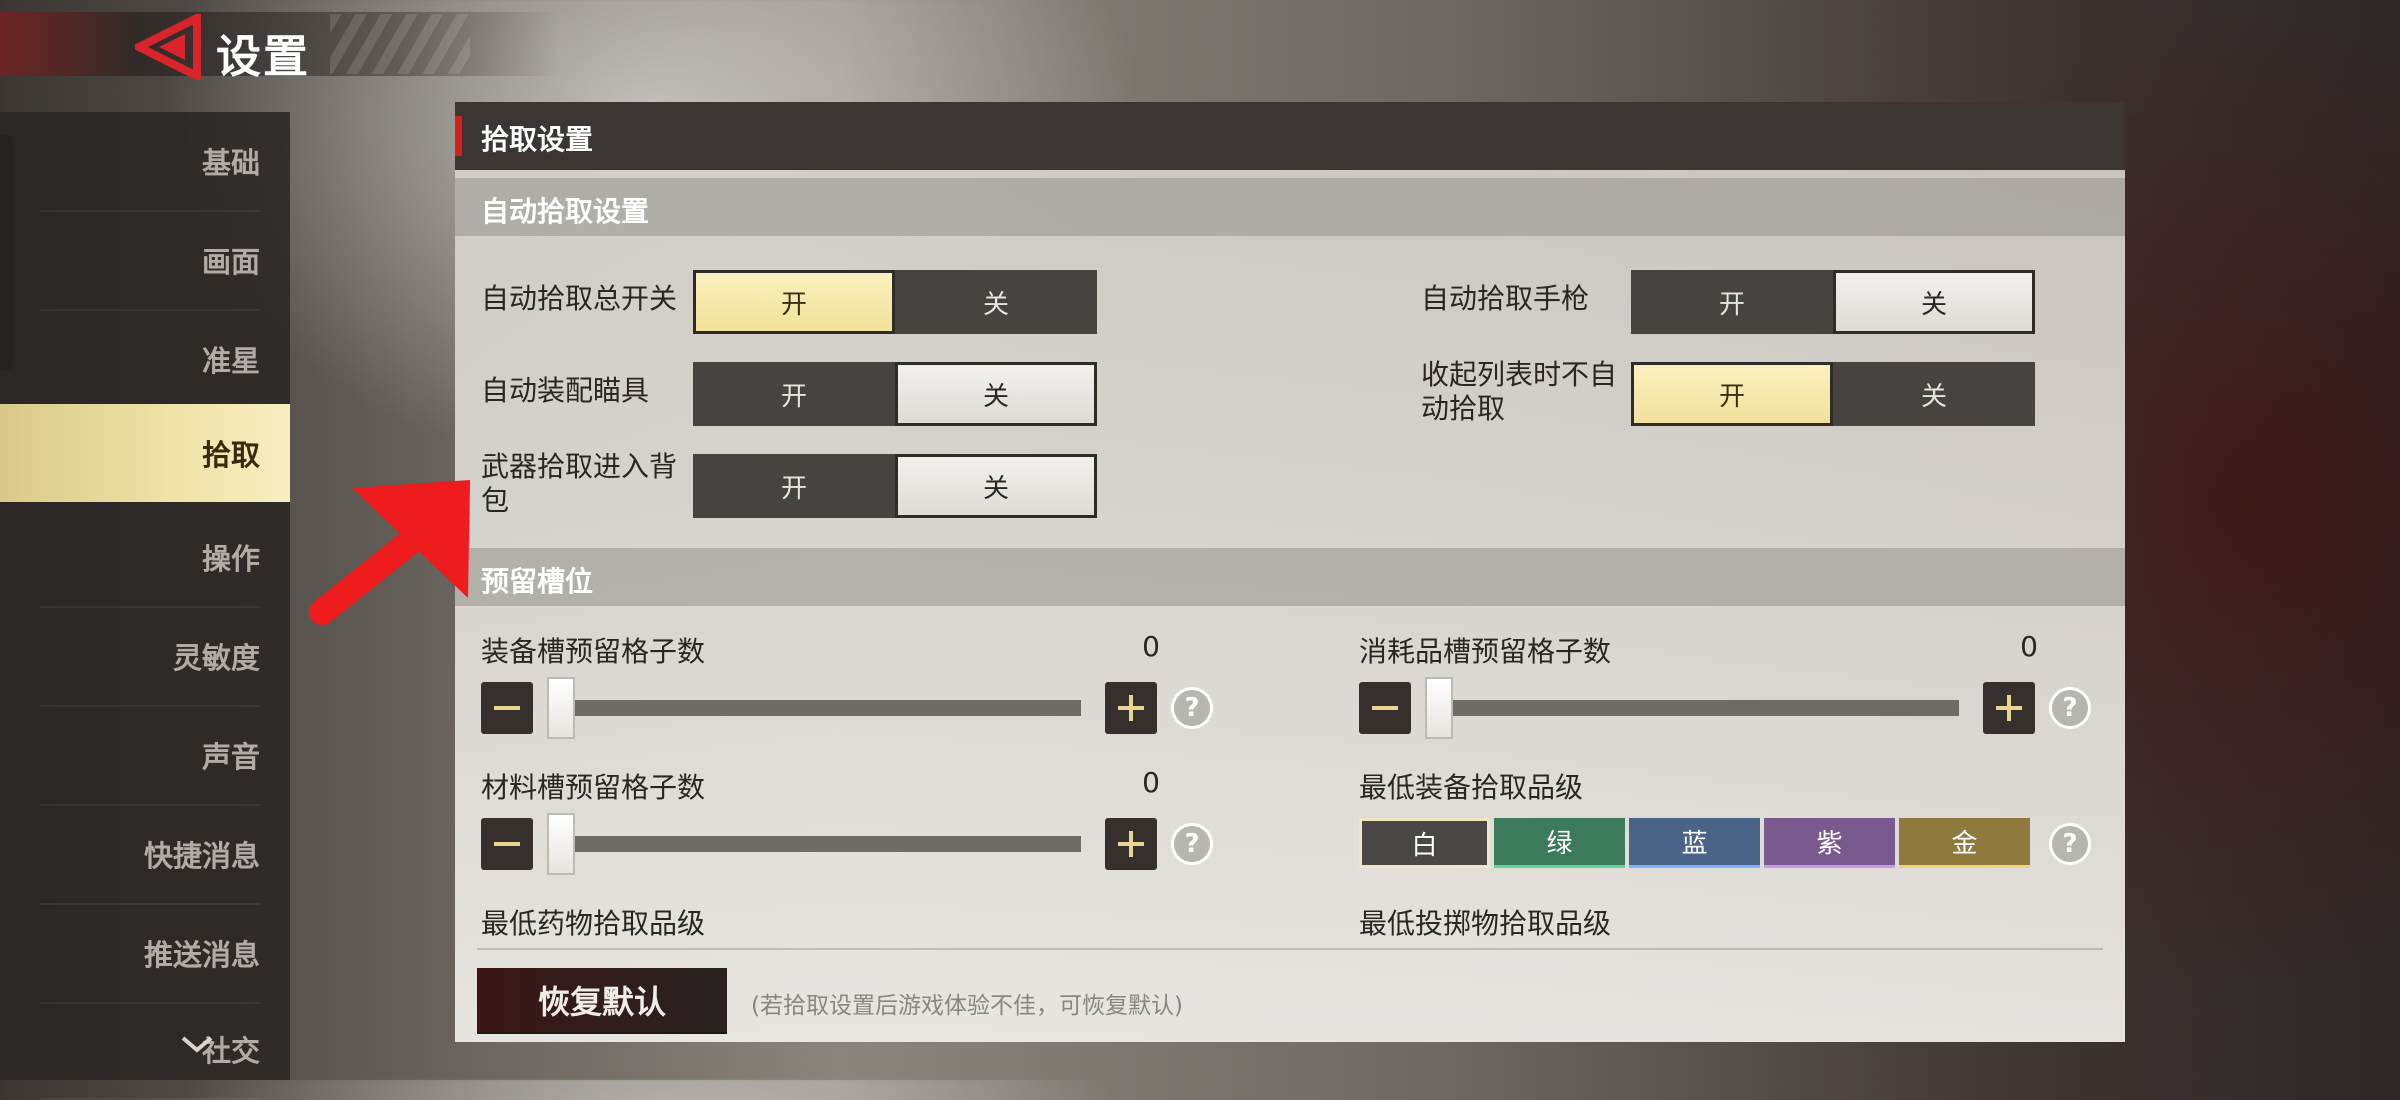  Describe the element at coordinates (170, 47) in the screenshot. I see `back-arrow-icon` at that location.